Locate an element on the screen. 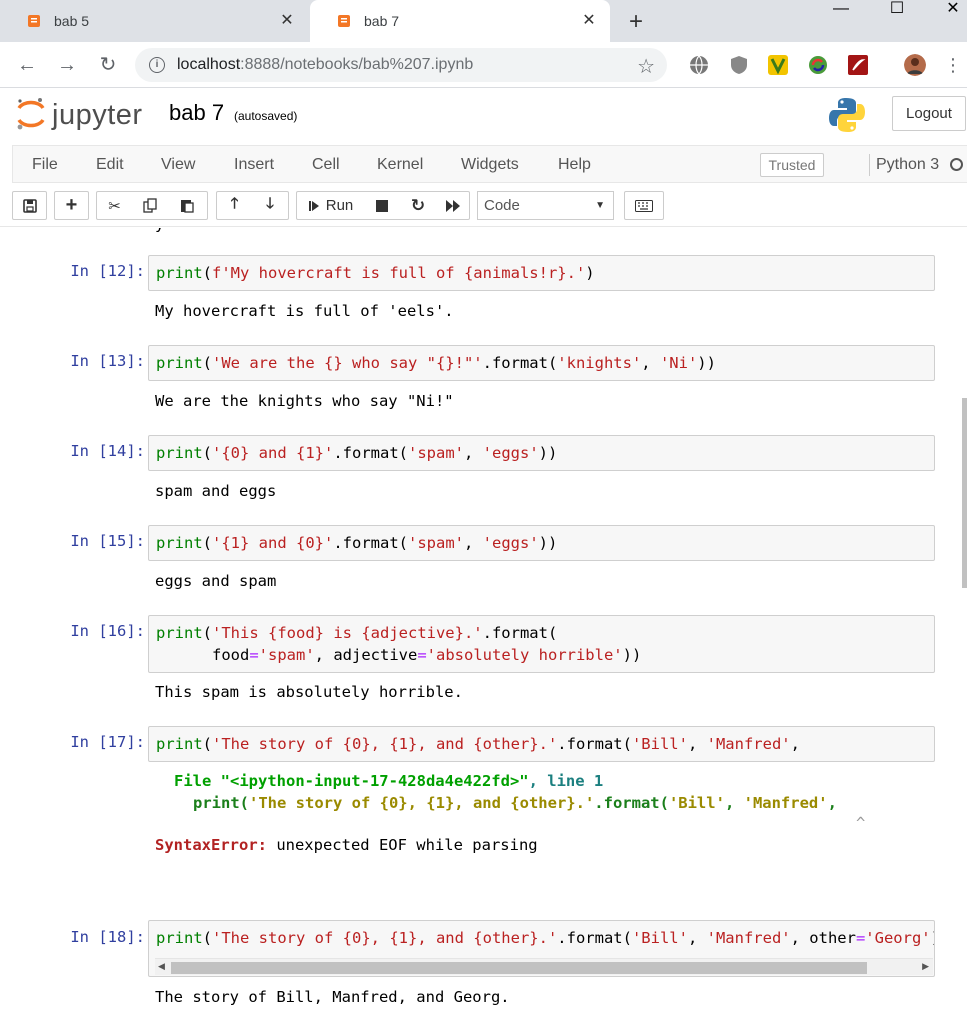  plus-icon: + is located at coordinates (71, 205).